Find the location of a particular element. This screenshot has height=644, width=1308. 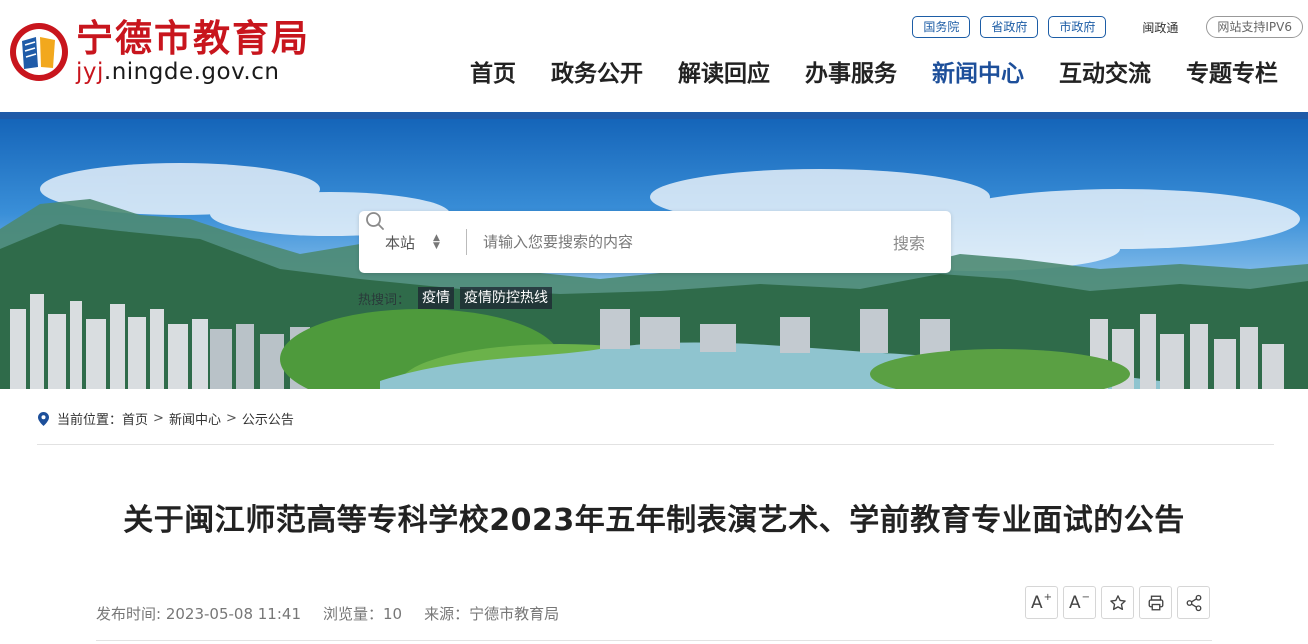

nav-gov-affairs: 政务公开 is located at coordinates (597, 74).